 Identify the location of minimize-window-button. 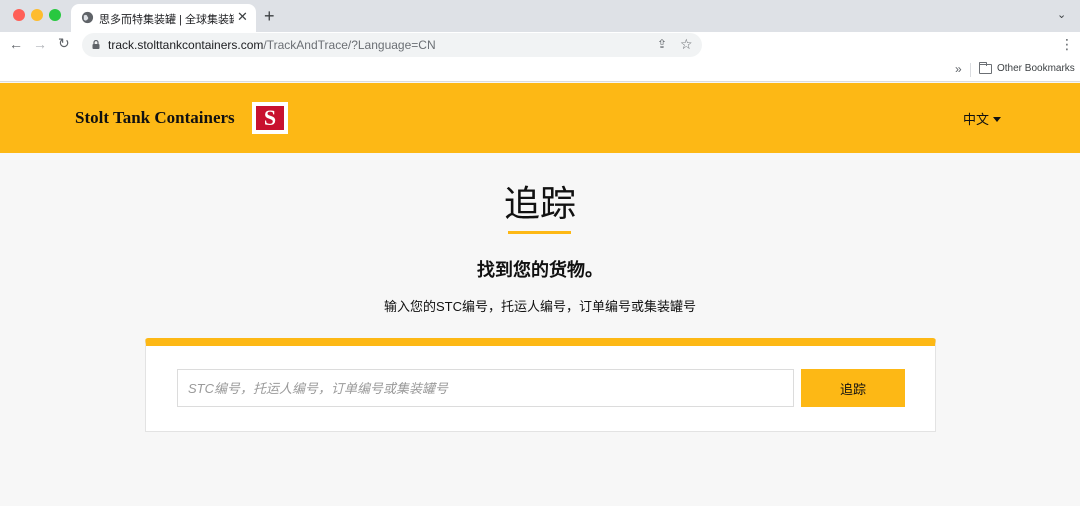
(37, 15).